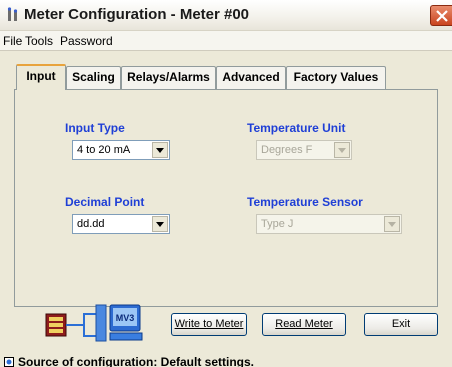 Image resolution: width=452 pixels, height=367 pixels. I want to click on decimal-point-dropdown, so click(160, 224).